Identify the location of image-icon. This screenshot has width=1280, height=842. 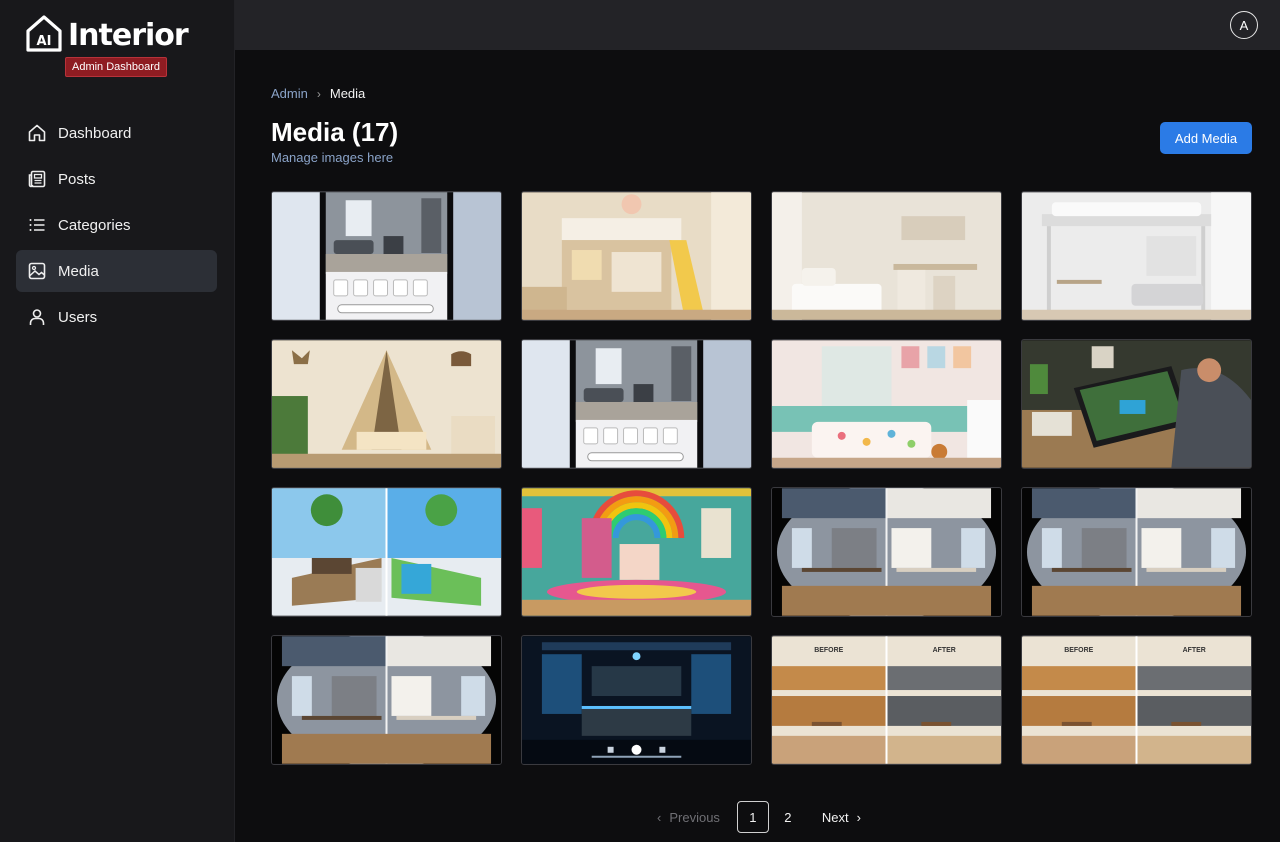
(37, 271).